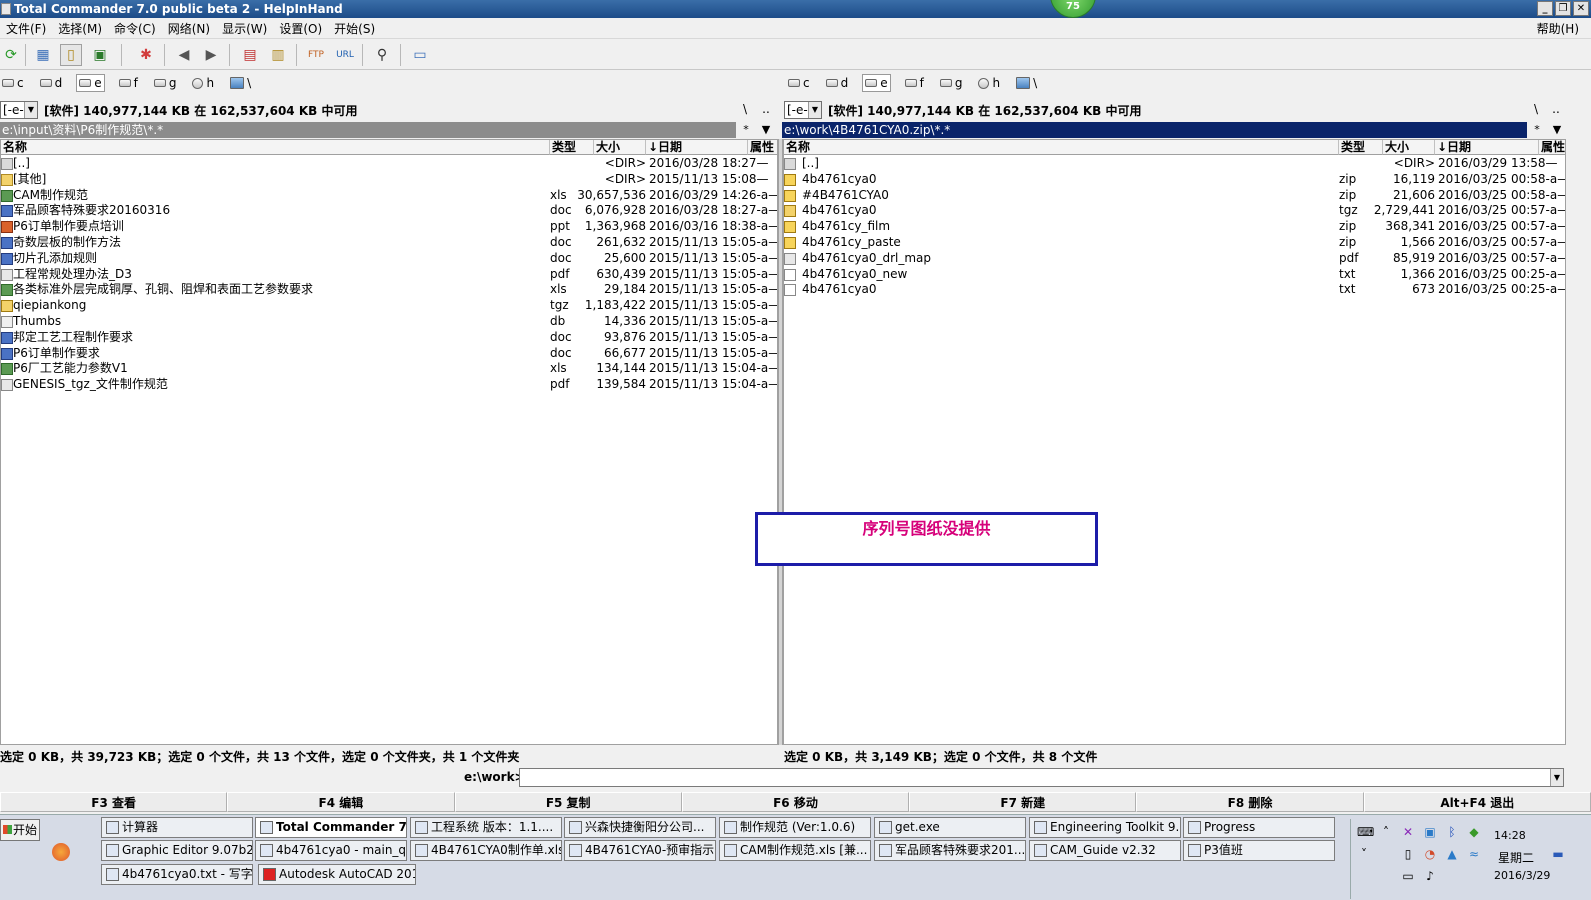 This screenshot has height=900, width=1591. Describe the element at coordinates (766, 130) in the screenshot. I see `left-history-dropdown-icon: ▼` at that location.